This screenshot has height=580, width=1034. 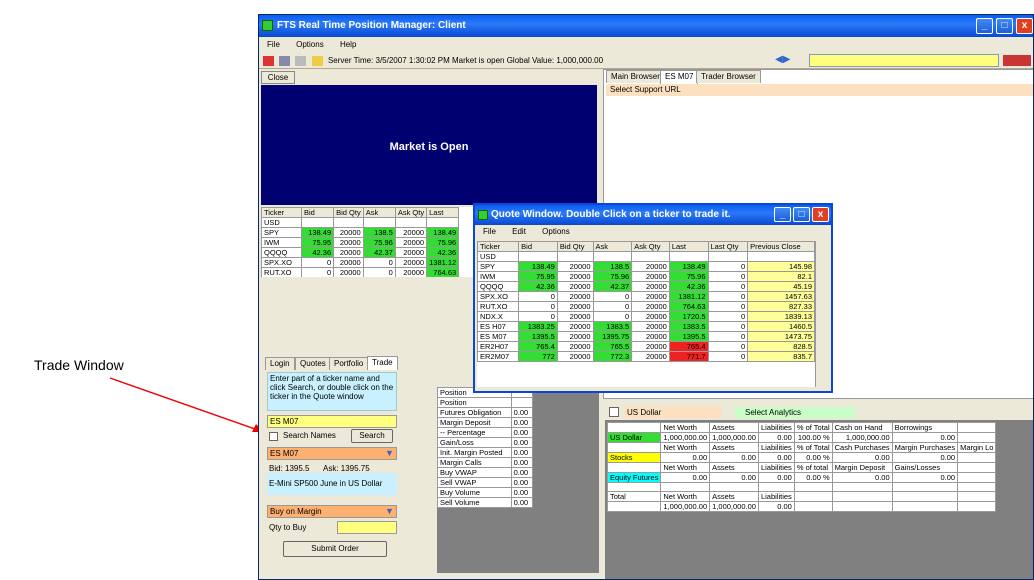 I want to click on main-grid-cell: QQQQ, so click(x=281, y=252).